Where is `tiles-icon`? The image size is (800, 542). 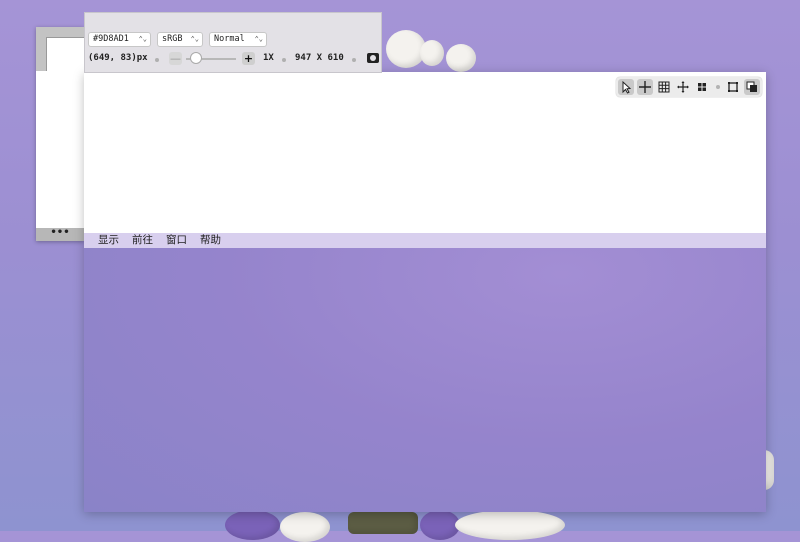 tiles-icon is located at coordinates (702, 87).